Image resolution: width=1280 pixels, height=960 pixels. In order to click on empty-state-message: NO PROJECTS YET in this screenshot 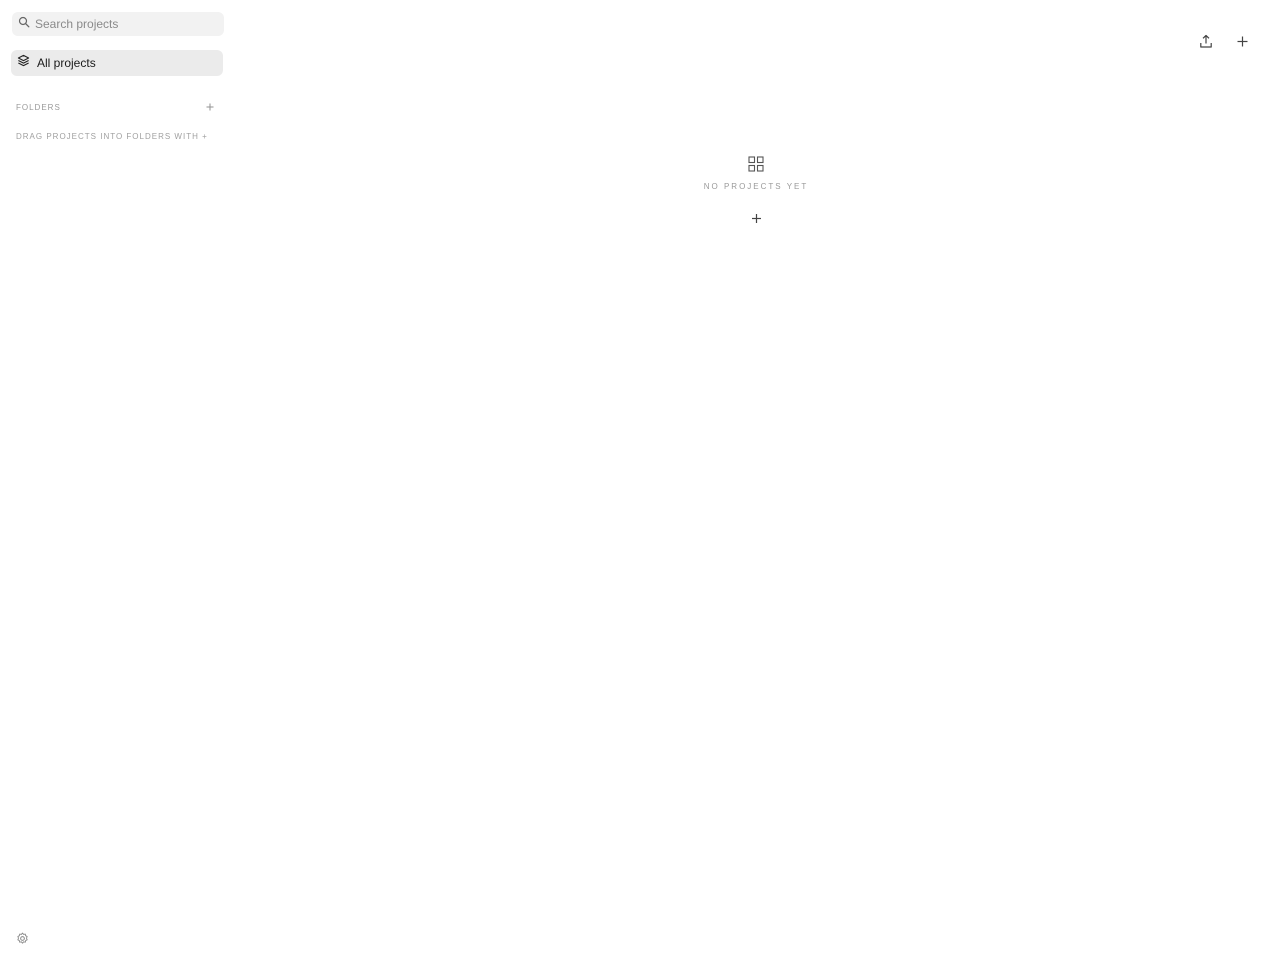, I will do `click(756, 186)`.